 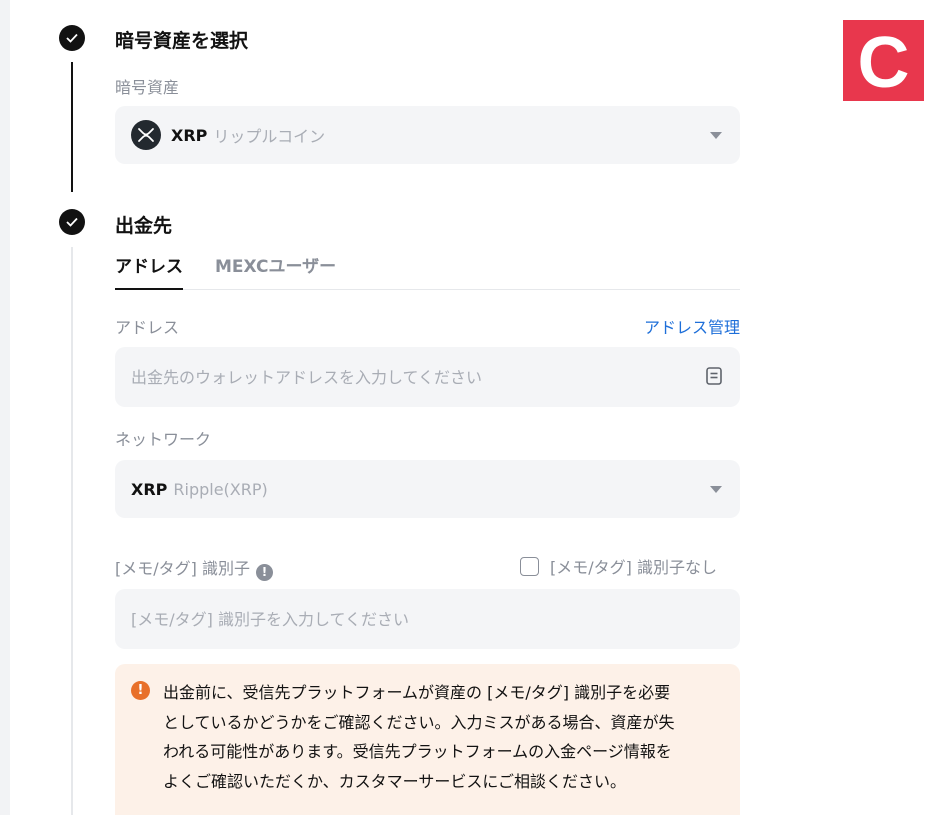 What do you see at coordinates (182, 41) in the screenshot?
I see `step-1-title: 暗号資産を選択` at bounding box center [182, 41].